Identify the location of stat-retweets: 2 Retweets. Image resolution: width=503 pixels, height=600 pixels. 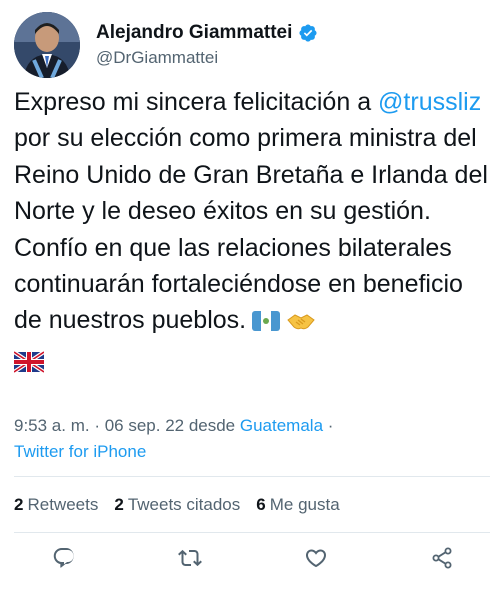
(56, 505).